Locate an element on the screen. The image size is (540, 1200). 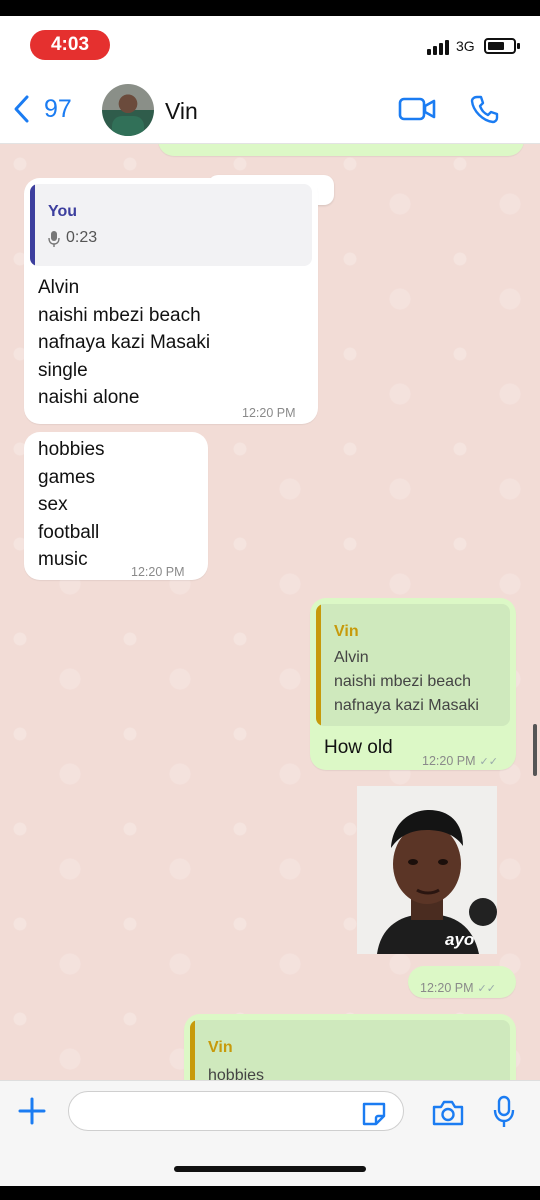
back-button: 97 is located at coordinates (42, 109).